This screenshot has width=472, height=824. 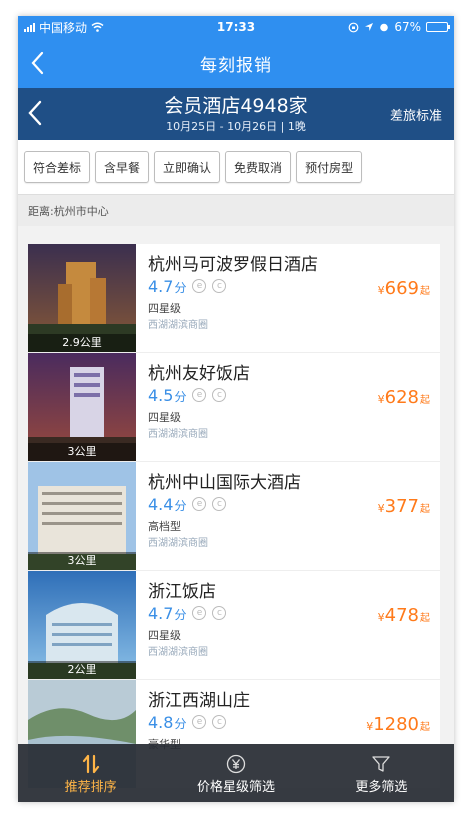 I want to click on hotel-info: 杭州友好饭店 4.5分 e c 四星级 西湖湖滨商圈 ¥628 起, so click(x=288, y=407).